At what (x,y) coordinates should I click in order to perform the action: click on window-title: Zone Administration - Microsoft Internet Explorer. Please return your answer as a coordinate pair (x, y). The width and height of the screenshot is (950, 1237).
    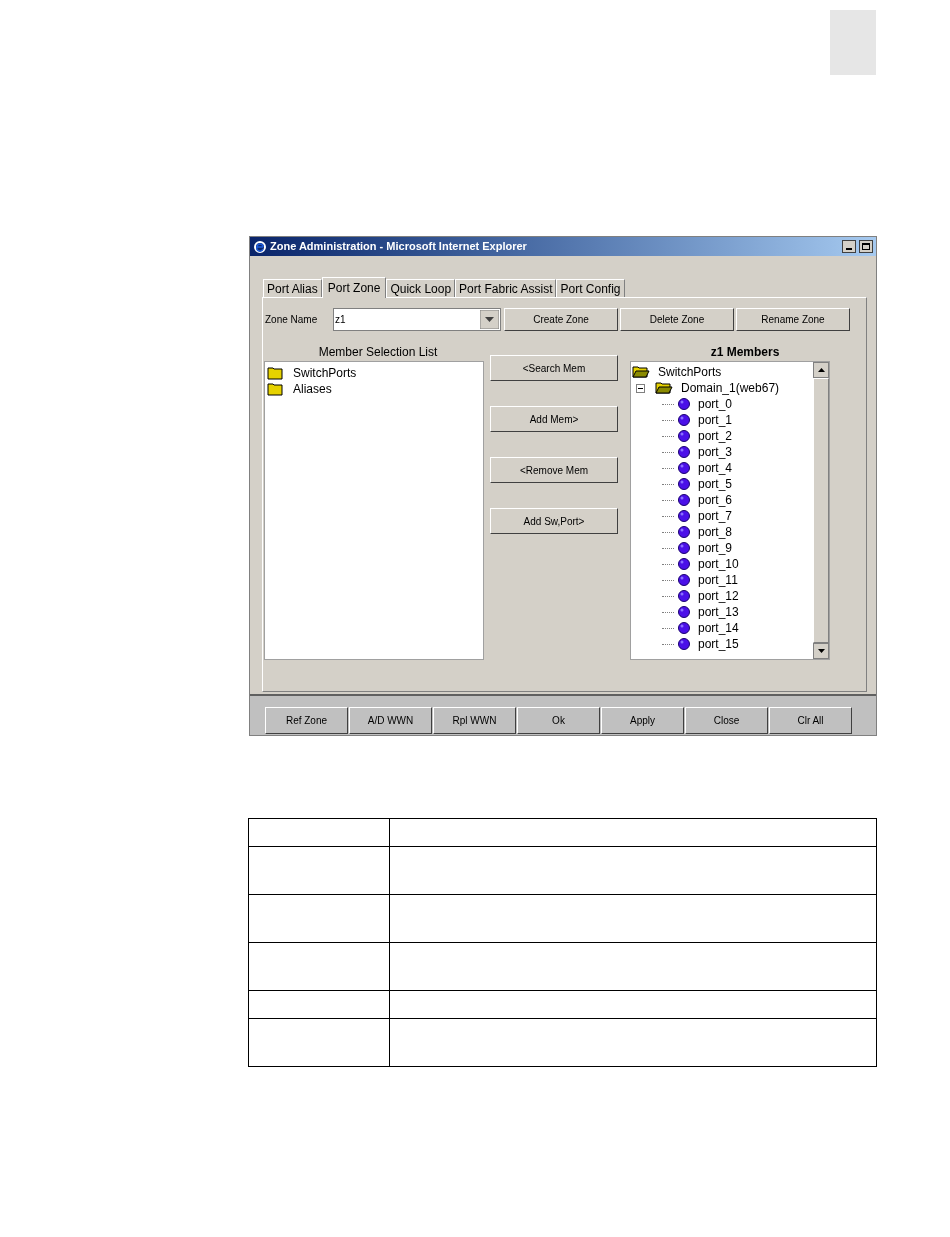
    Looking at the image, I should click on (399, 247).